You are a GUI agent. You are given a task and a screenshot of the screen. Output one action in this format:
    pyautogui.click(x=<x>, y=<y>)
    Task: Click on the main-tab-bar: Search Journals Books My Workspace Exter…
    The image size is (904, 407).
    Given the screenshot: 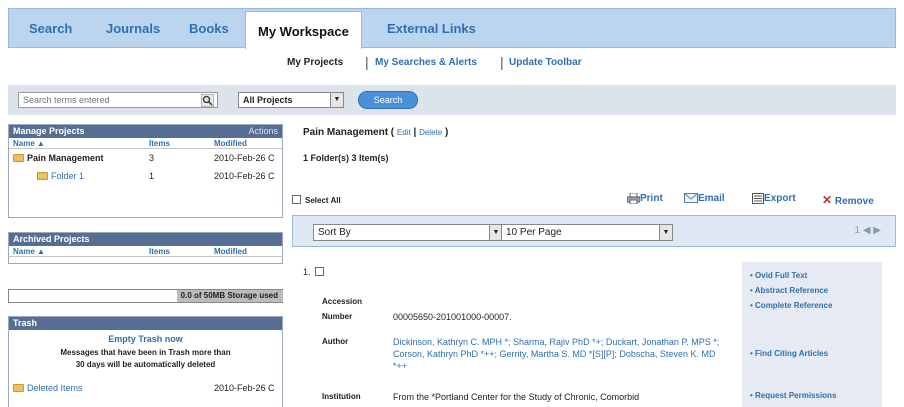 What is the action you would take?
    pyautogui.click(x=452, y=28)
    